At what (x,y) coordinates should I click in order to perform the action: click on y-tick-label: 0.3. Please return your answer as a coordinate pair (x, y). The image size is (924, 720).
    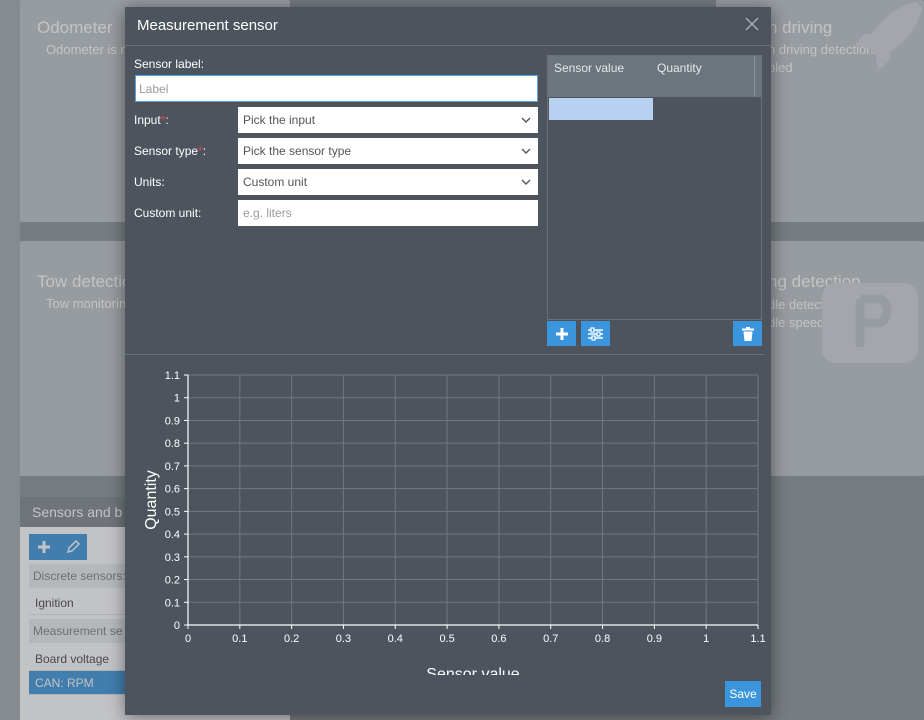
    Looking at the image, I should click on (172, 558).